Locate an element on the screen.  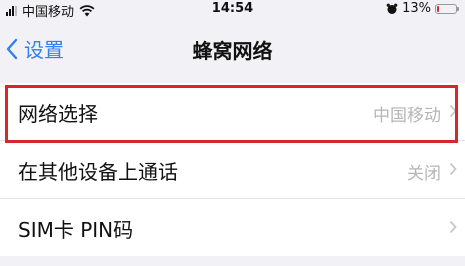
page-title: 蜂窝网络 is located at coordinates (232, 51).